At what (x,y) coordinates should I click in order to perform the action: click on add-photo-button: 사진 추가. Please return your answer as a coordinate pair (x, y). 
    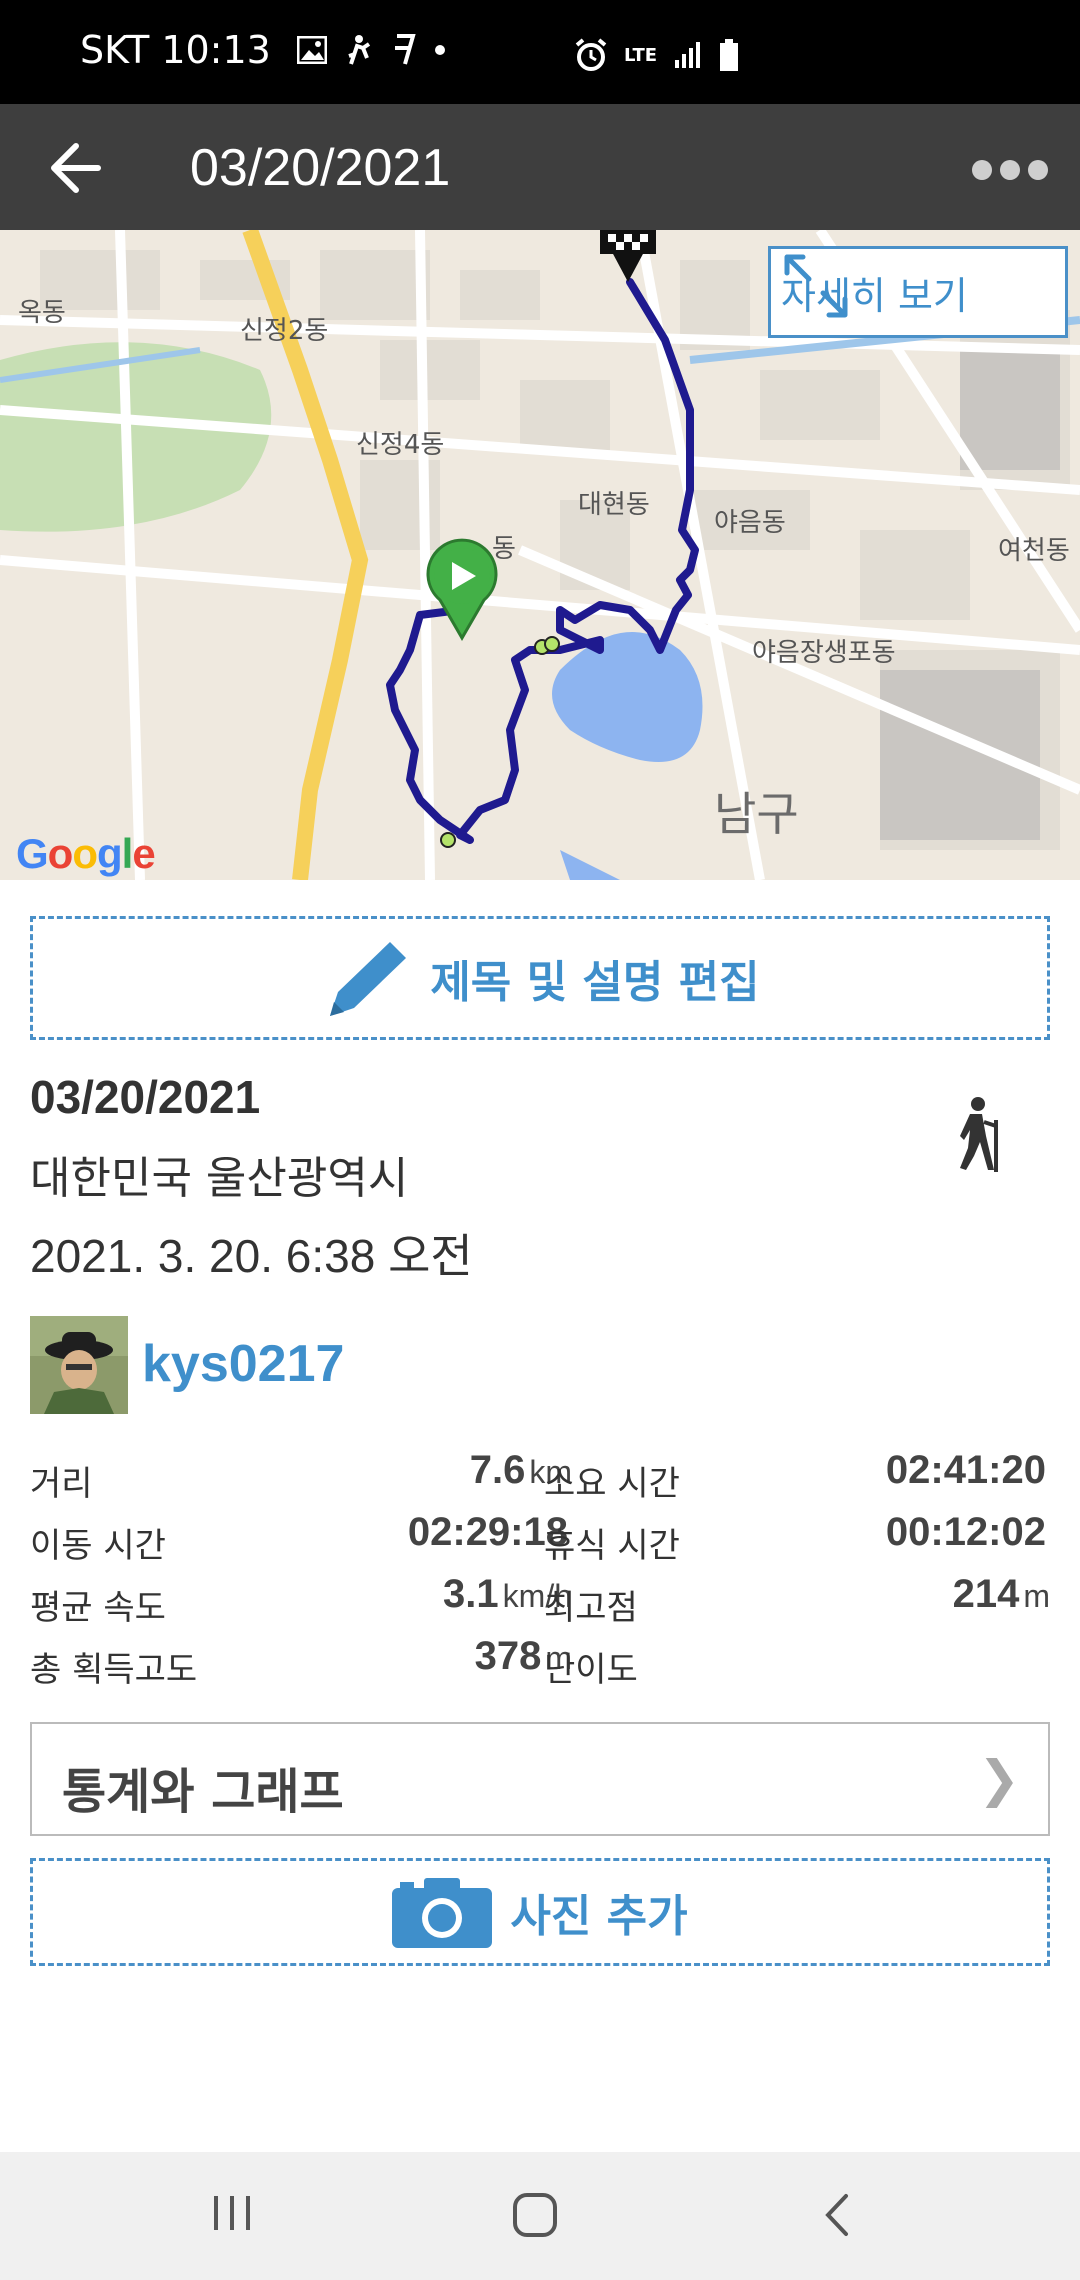
    Looking at the image, I should click on (540, 1912).